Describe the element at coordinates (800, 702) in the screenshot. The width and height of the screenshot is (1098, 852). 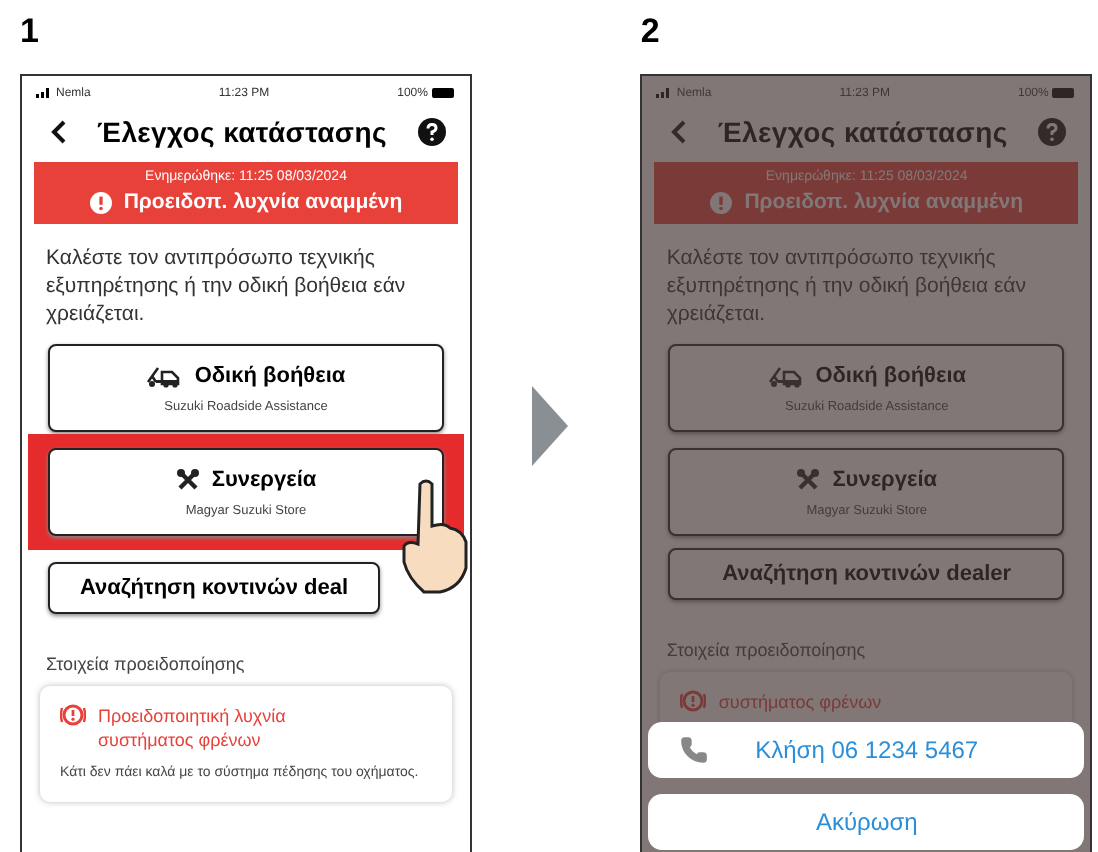
I see `warning-title: συστήματος φρένων` at that location.